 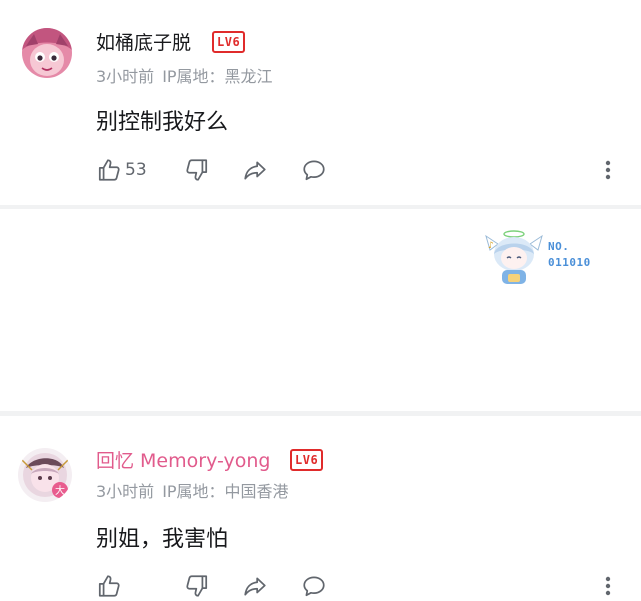 I want to click on like-button, so click(x=110, y=586).